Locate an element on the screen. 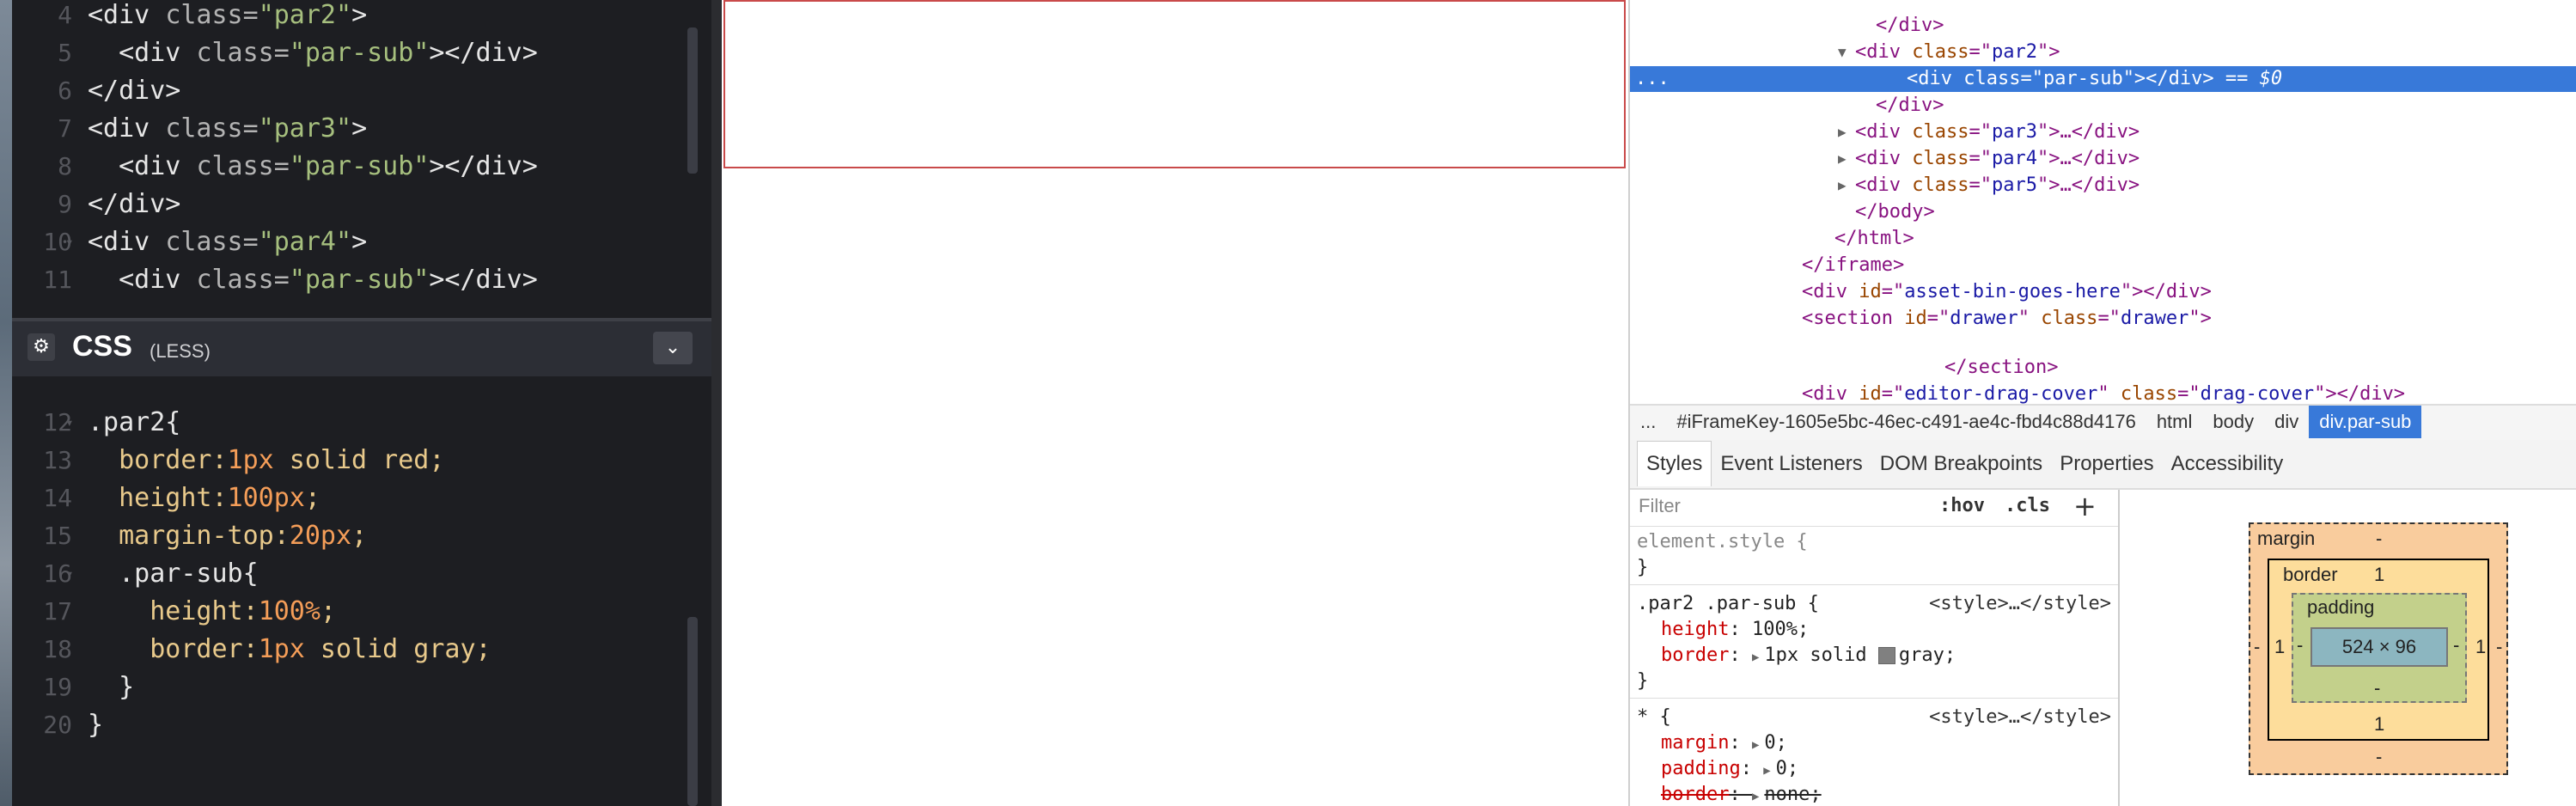 The width and height of the screenshot is (2576, 806). style-property: padding: ▶ 0; is located at coordinates (1730, 769).